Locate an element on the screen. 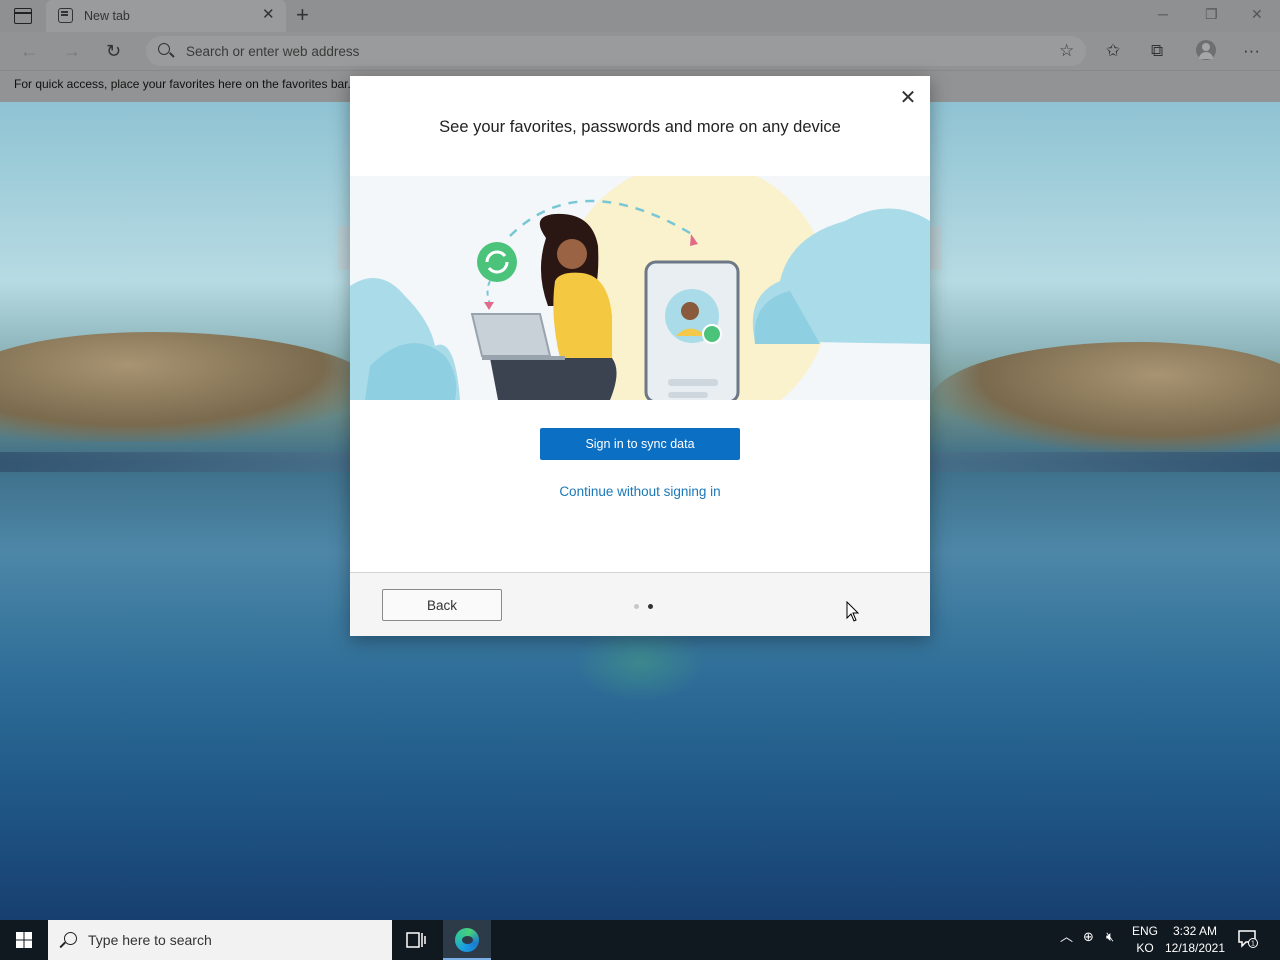  volume-muted-icon: 🔇︎ is located at coordinates (1110, 937).